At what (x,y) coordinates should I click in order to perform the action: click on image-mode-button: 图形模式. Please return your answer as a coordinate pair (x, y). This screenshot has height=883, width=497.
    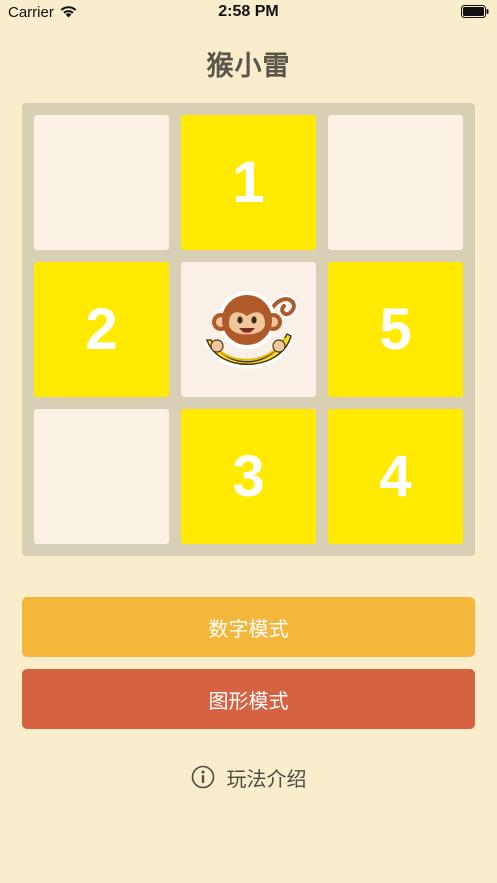
    Looking at the image, I should click on (248, 699).